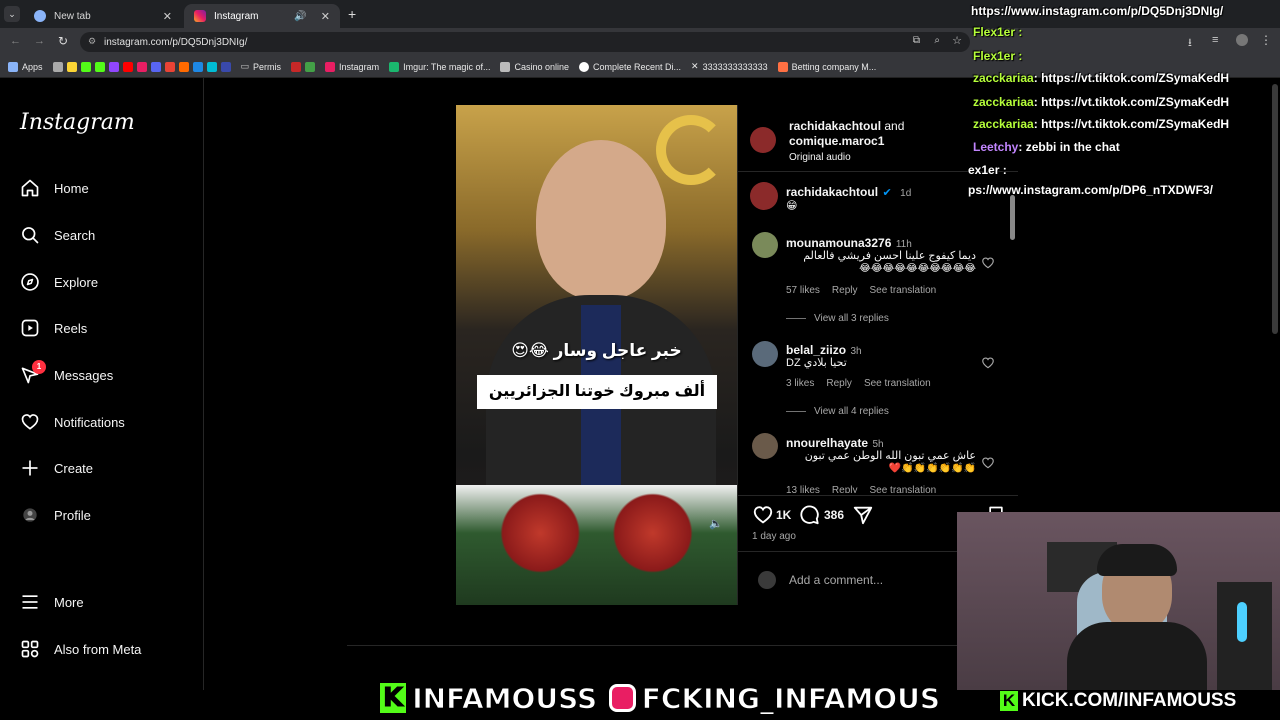 This screenshot has width=1280, height=720. Describe the element at coordinates (300, 16) in the screenshot. I see `speaker-icon: 🔊` at that location.